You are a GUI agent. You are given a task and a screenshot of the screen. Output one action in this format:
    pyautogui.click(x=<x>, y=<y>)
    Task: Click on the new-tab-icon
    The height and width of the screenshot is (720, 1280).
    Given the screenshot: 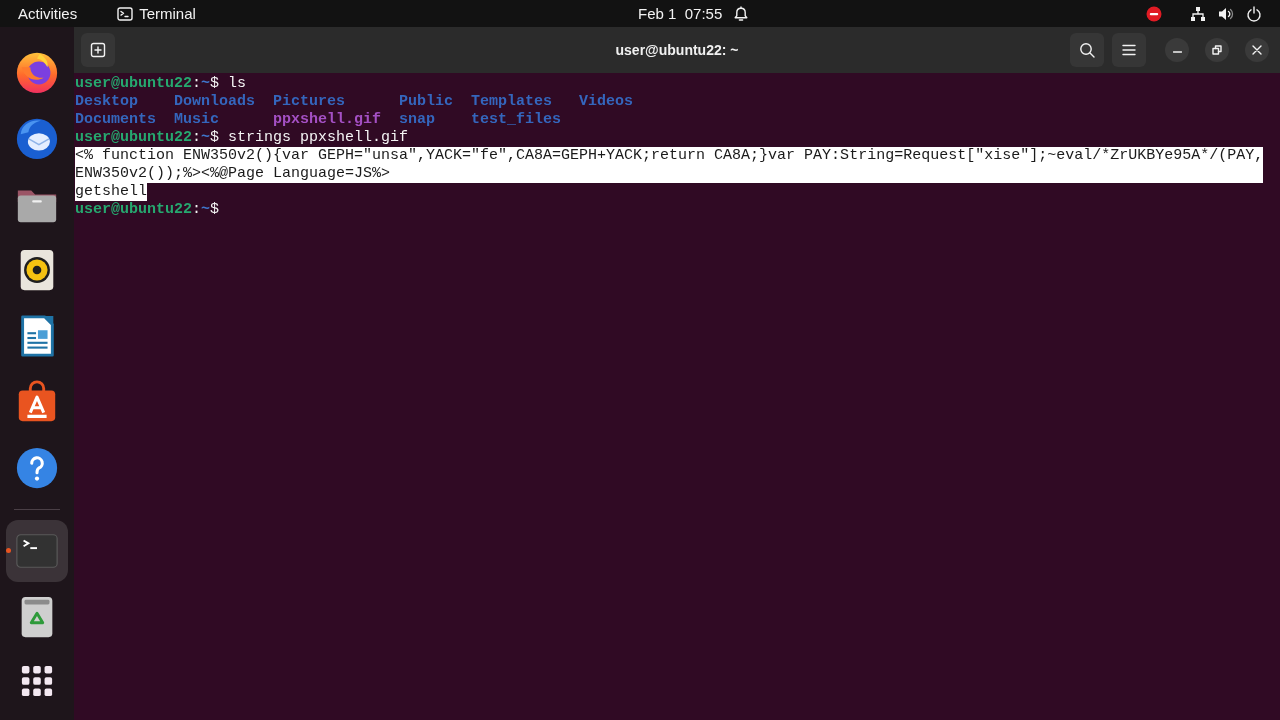 What is the action you would take?
    pyautogui.click(x=98, y=50)
    